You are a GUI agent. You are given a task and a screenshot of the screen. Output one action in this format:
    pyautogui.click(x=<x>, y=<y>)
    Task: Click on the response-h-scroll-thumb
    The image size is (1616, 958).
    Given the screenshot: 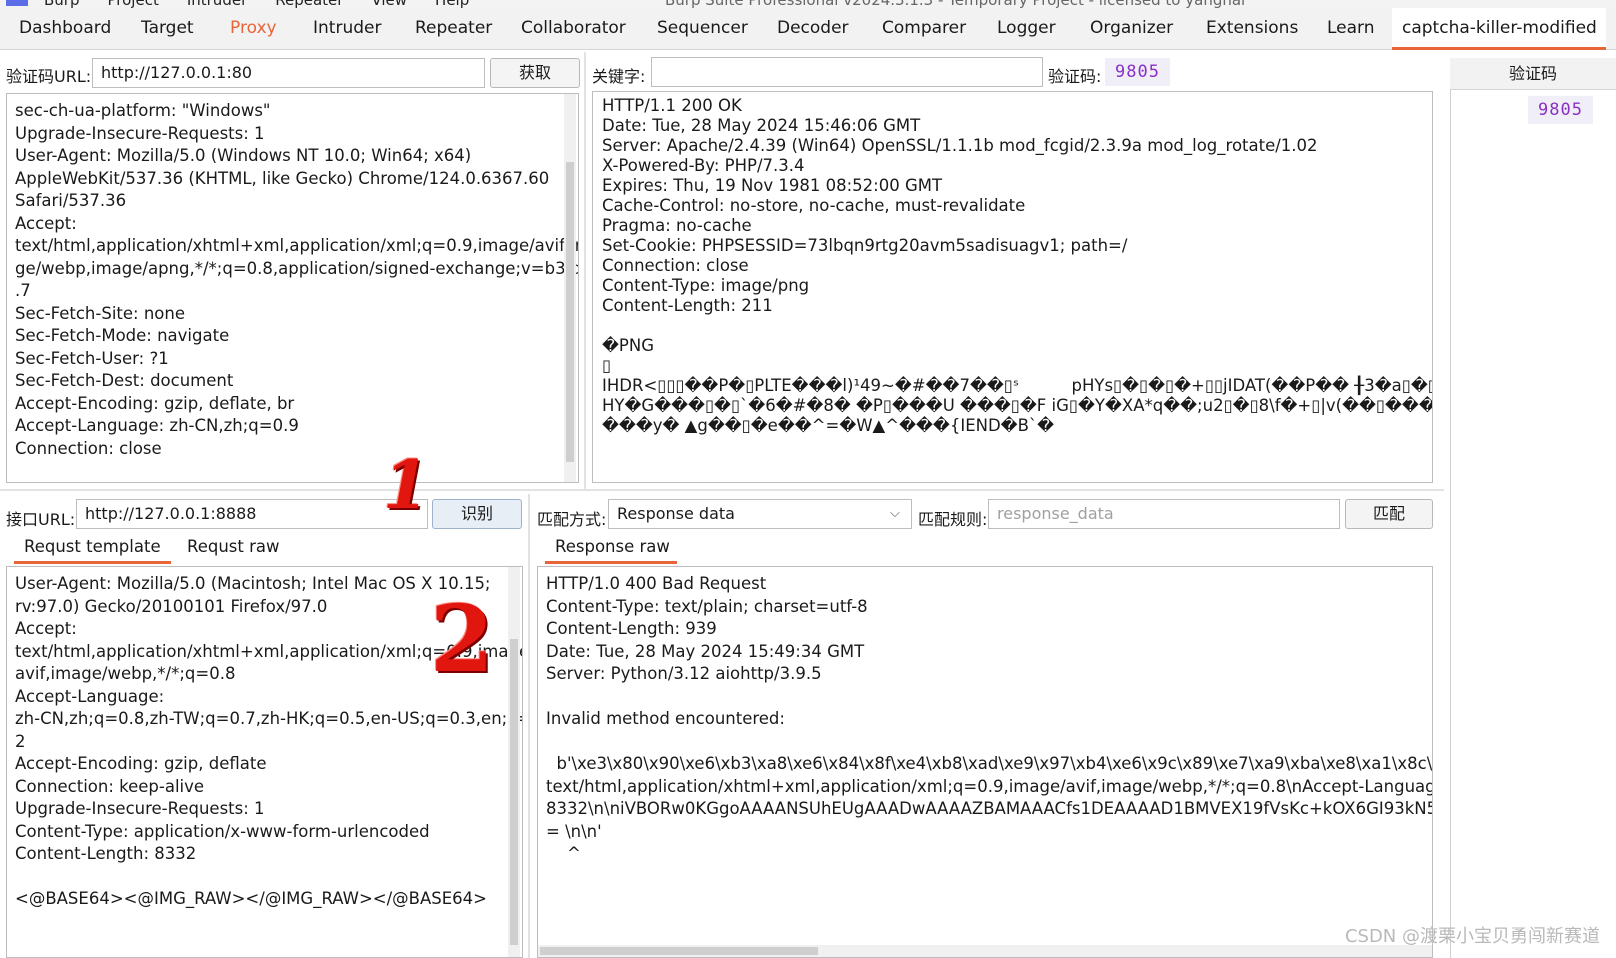 What is the action you would take?
    pyautogui.click(x=679, y=951)
    